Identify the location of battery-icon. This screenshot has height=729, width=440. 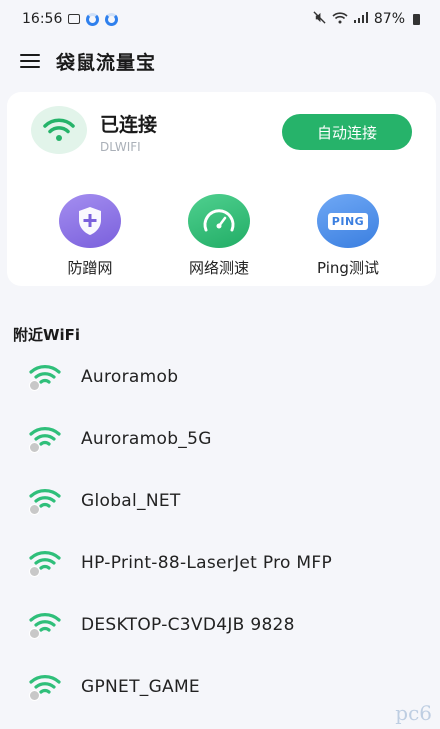
(416, 19).